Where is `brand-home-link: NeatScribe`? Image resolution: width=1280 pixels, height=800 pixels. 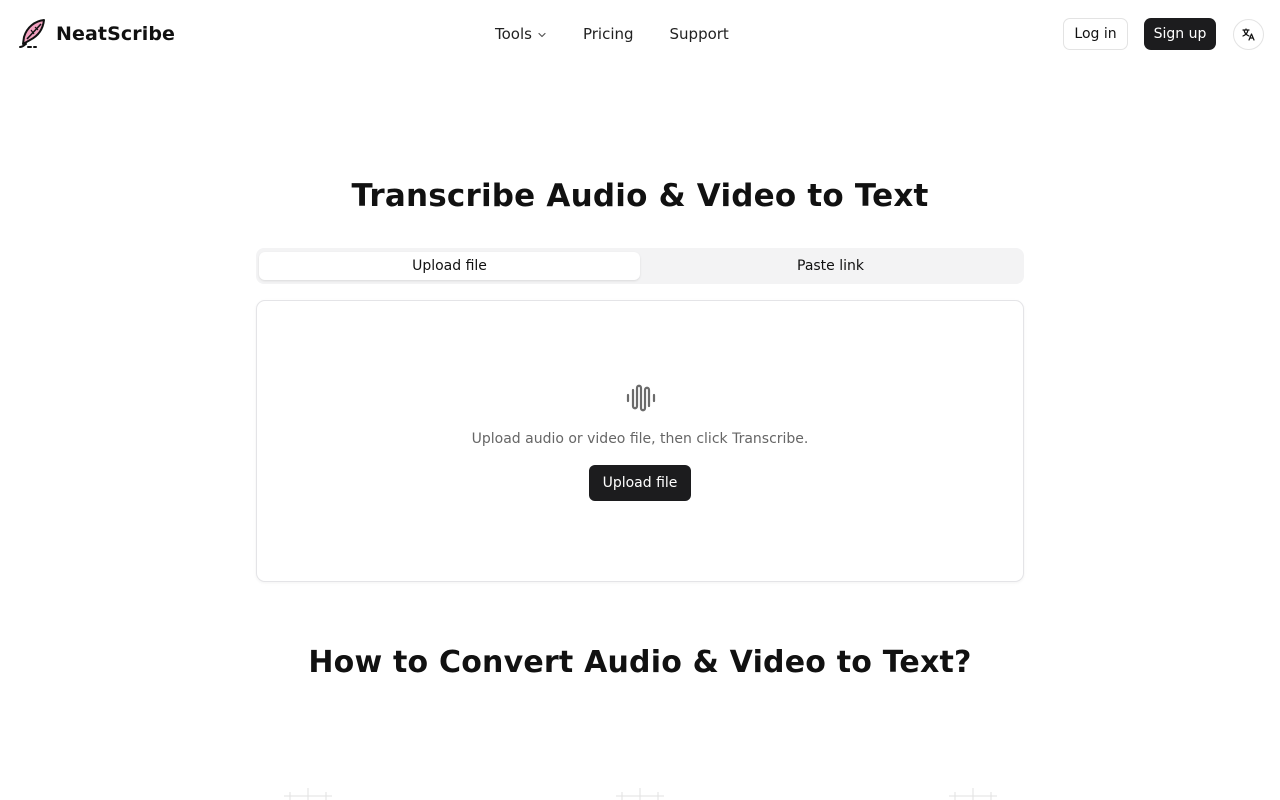
brand-home-link: NeatScribe is located at coordinates (96, 34).